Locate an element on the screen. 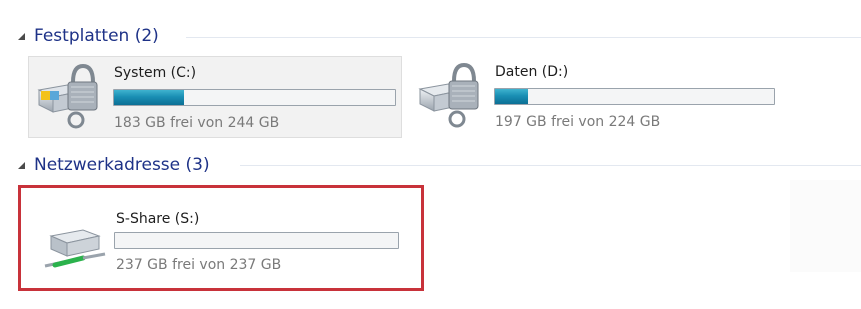  drive-free-space: 237 GB frei von 237 GB is located at coordinates (199, 265).